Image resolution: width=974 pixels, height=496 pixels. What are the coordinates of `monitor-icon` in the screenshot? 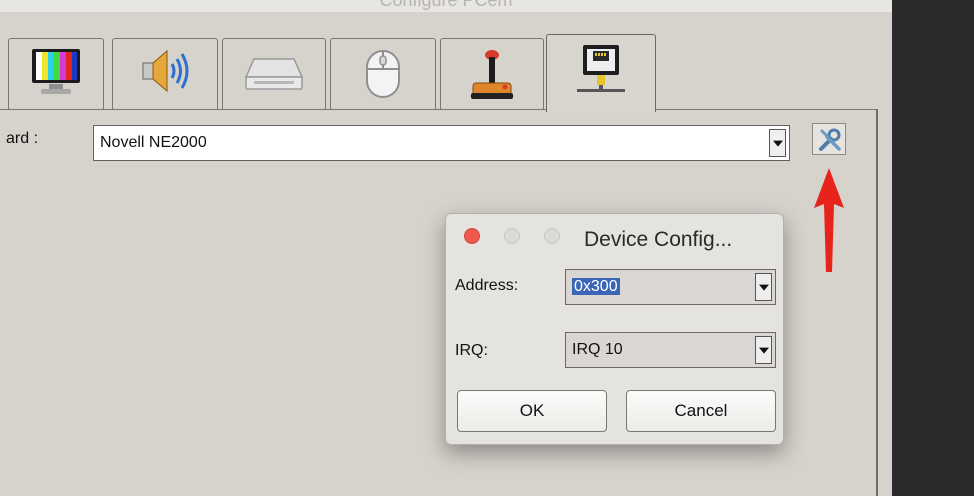 It's located at (56, 71).